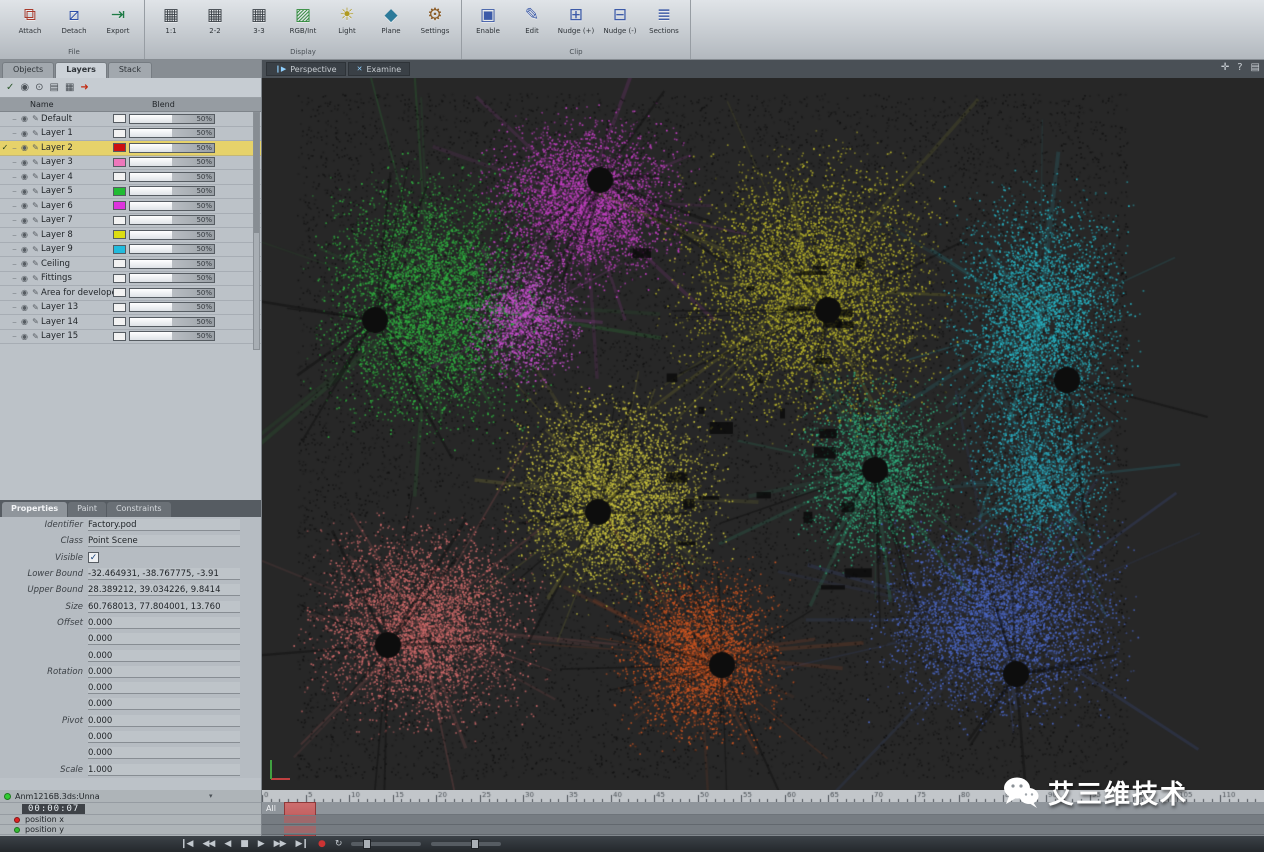 This screenshot has height=852, width=1264. What do you see at coordinates (211, 796) in the screenshot?
I see `clip-dropdown-icon: ▾` at bounding box center [211, 796].